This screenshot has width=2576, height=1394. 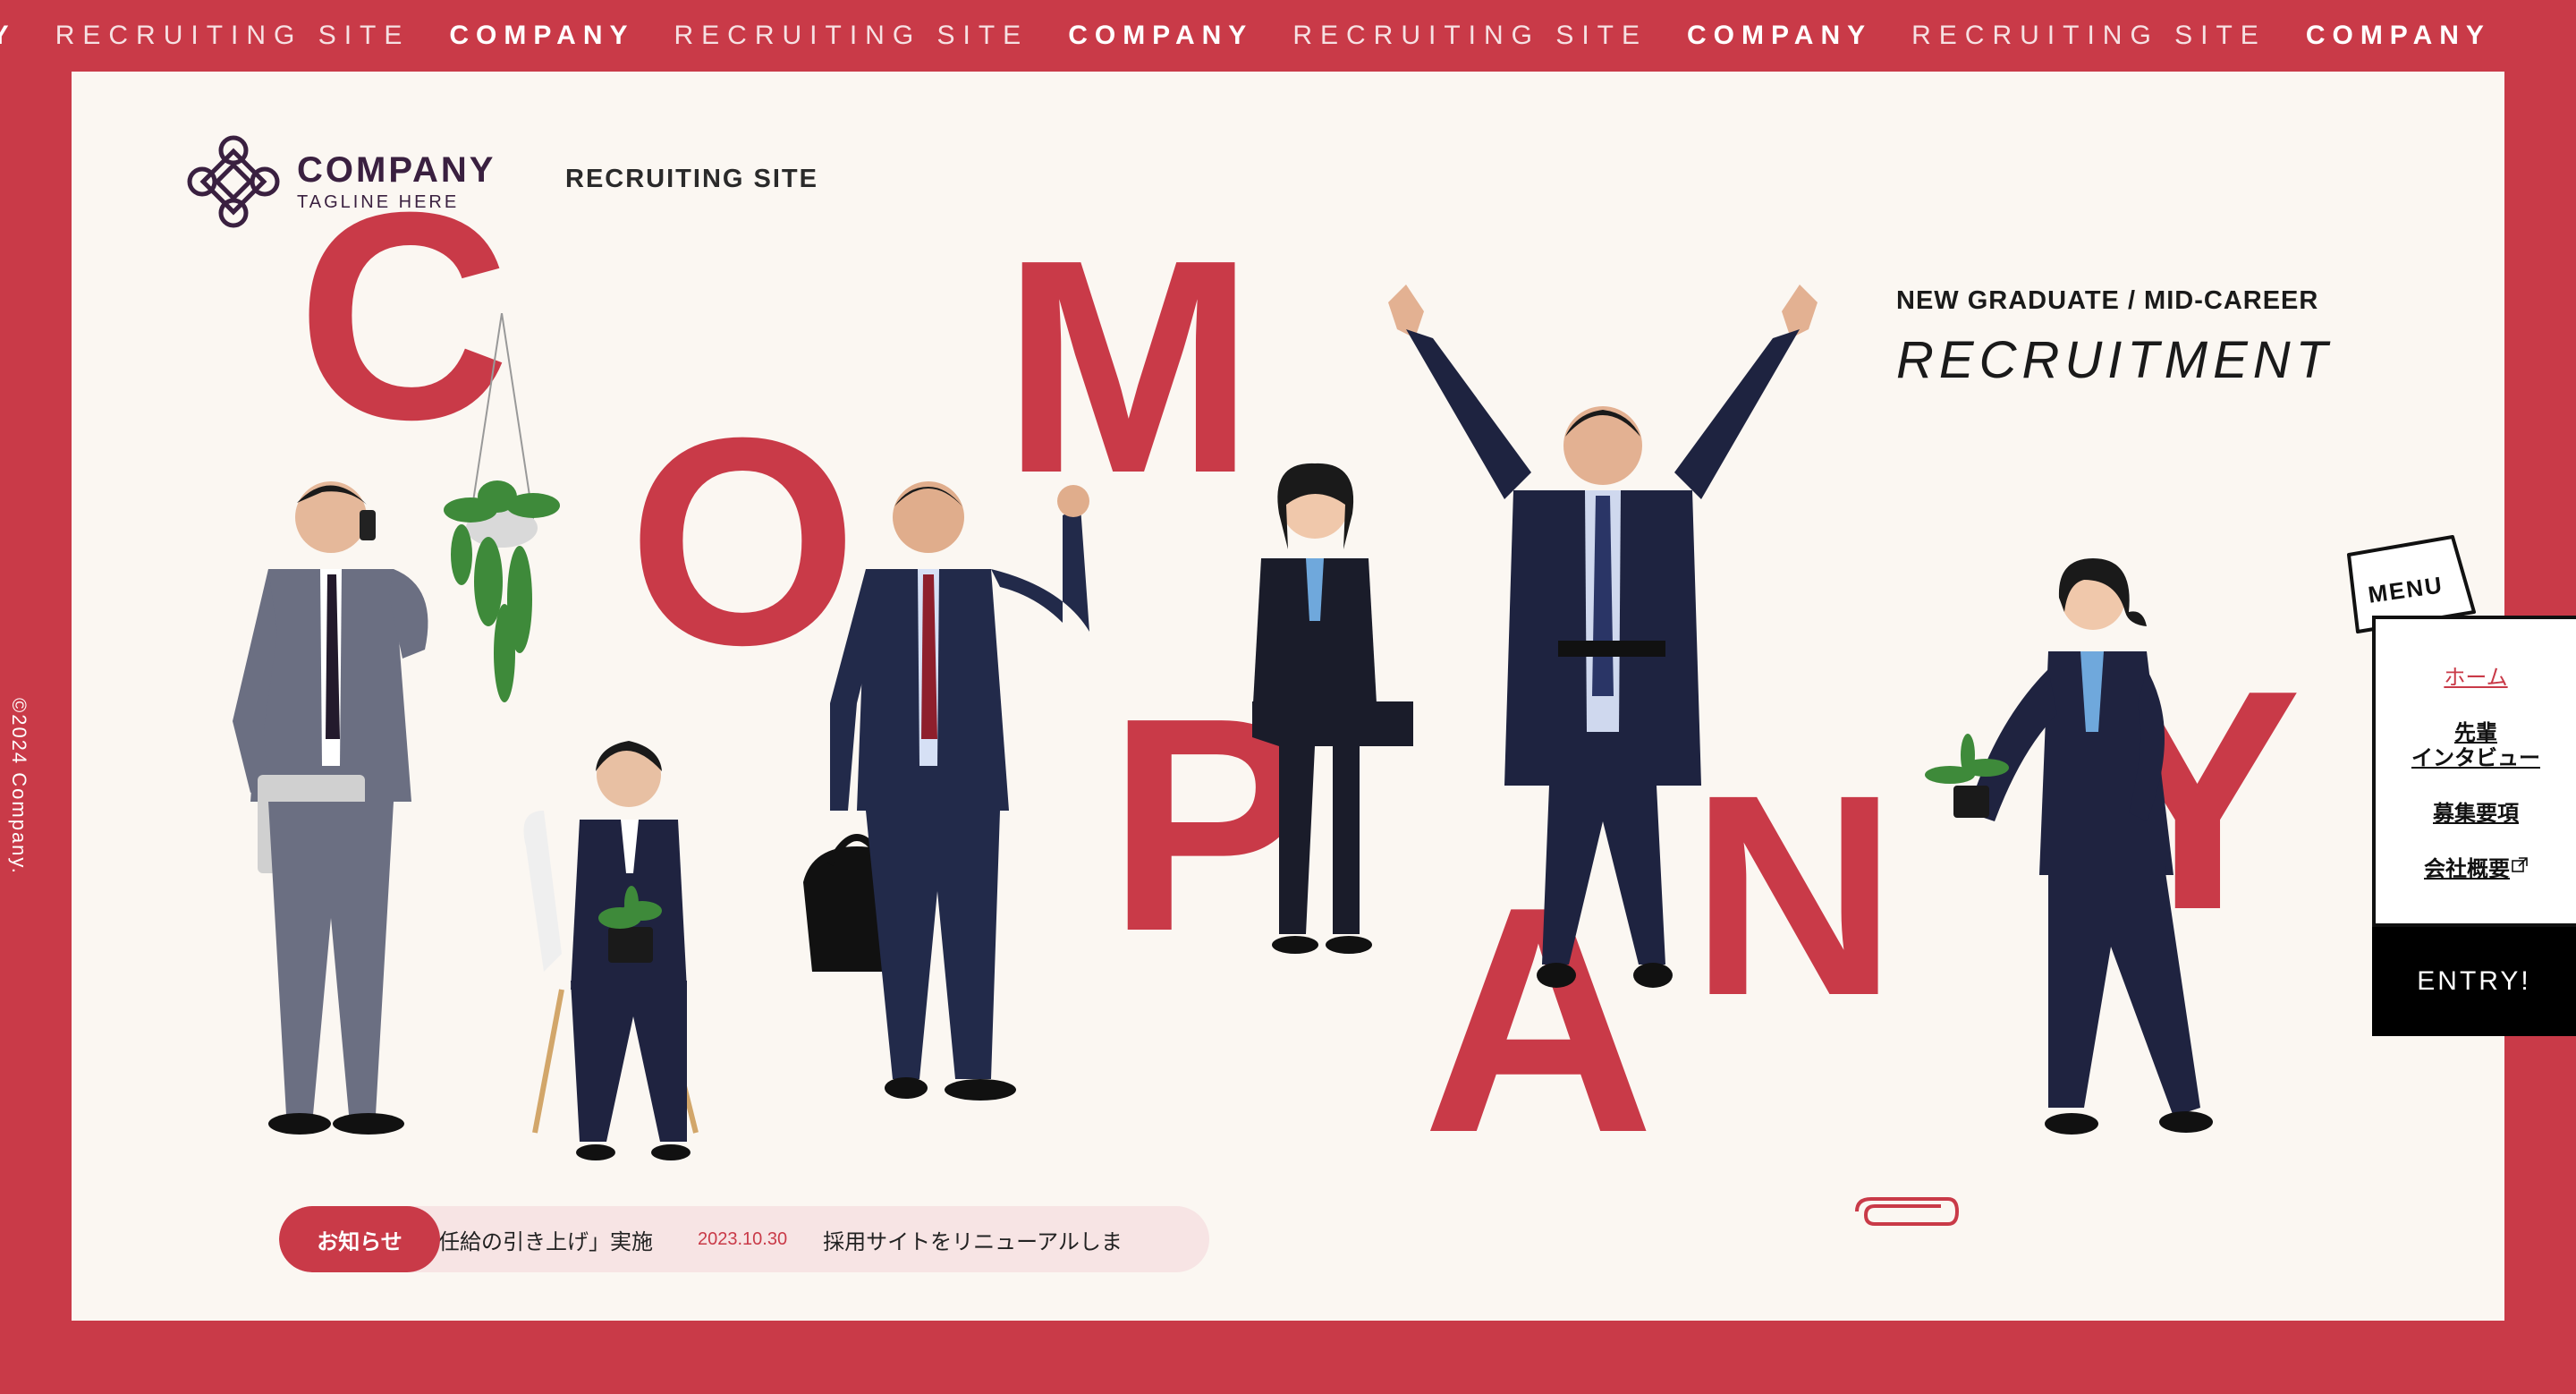 What do you see at coordinates (973, 1241) in the screenshot?
I see `news-item-title: 採用サイトをリニューアルしま` at bounding box center [973, 1241].